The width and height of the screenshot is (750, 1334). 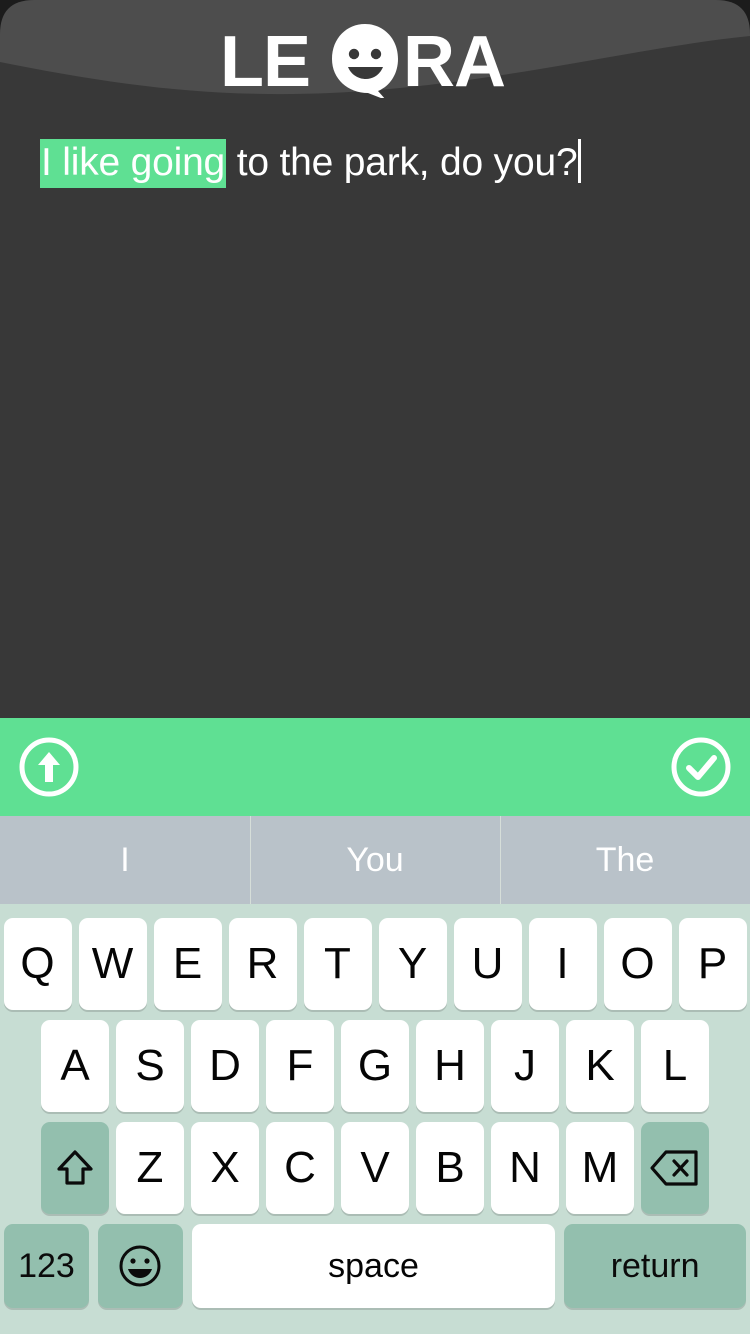 I want to click on key-l: L, so click(x=675, y=1066).